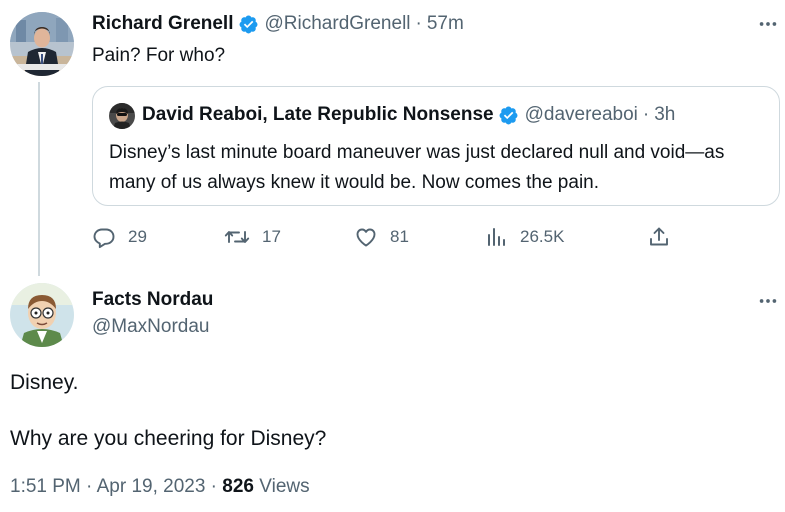 The height and width of the screenshot is (512, 785). What do you see at coordinates (271, 236) in the screenshot?
I see `repost-count: 17` at bounding box center [271, 236].